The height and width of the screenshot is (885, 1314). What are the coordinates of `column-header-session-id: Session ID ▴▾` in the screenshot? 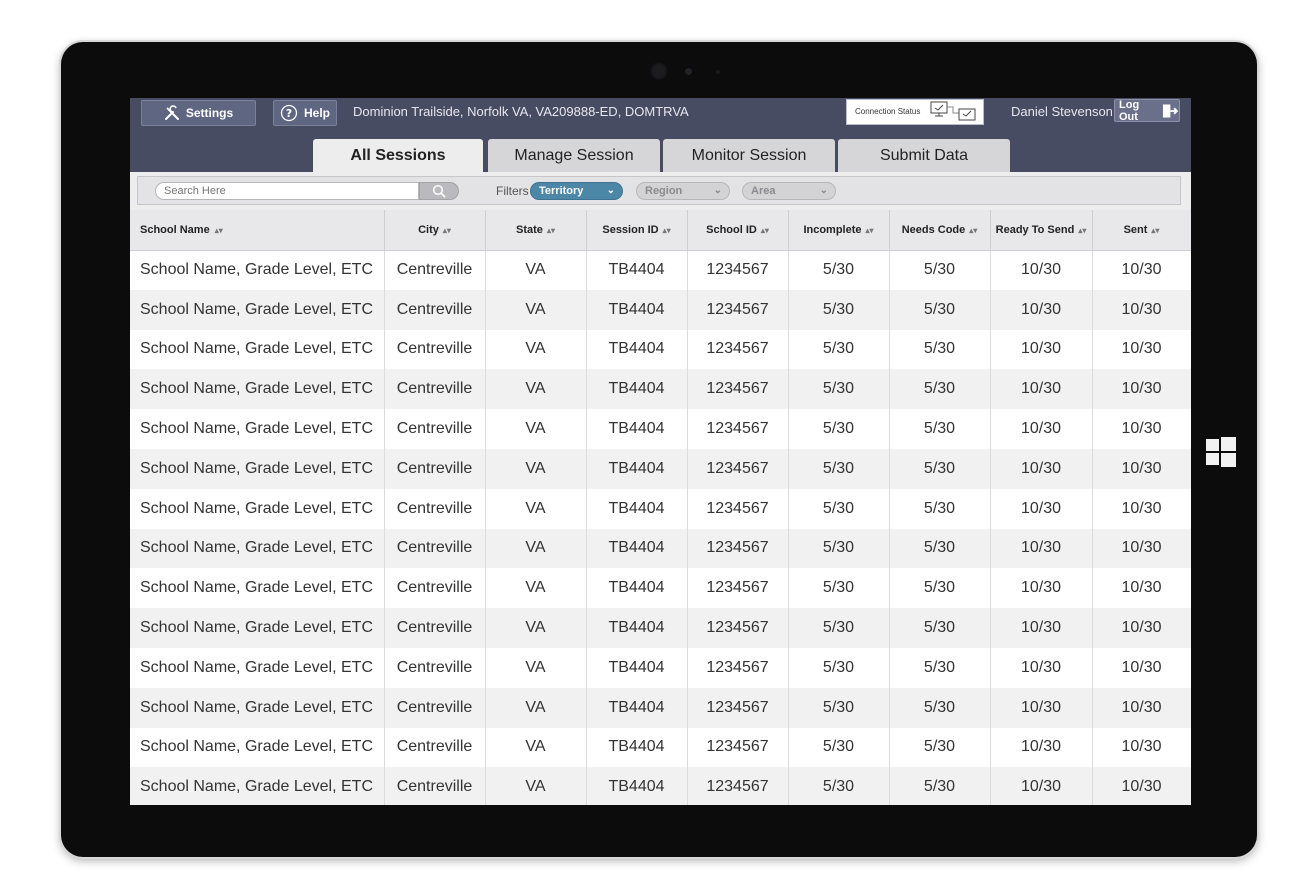 It's located at (637, 230).